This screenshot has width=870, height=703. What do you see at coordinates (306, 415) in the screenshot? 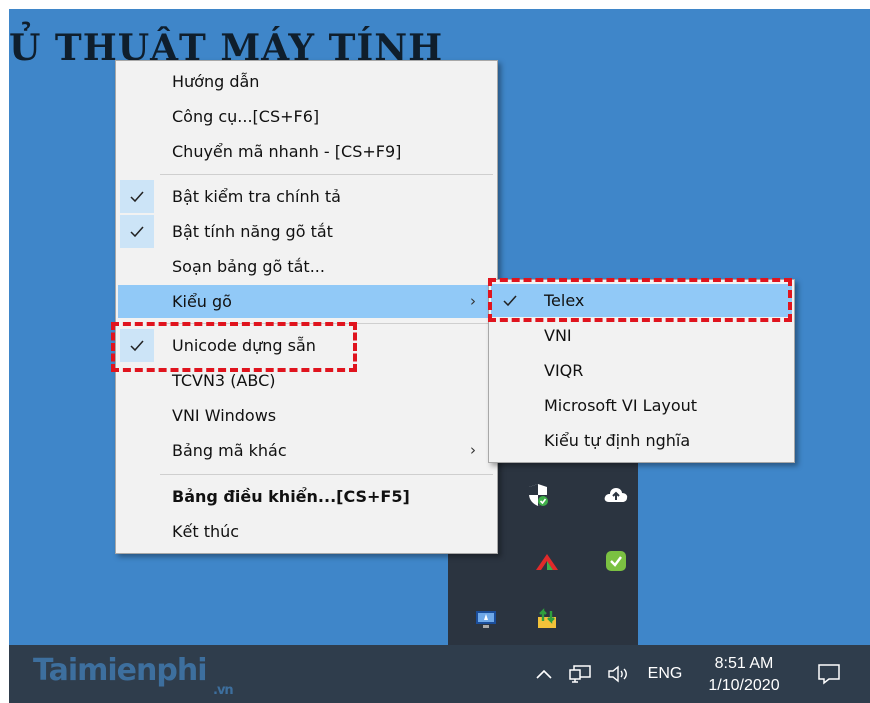
I see `menu-item-vni-windows: VNI Windows` at bounding box center [306, 415].